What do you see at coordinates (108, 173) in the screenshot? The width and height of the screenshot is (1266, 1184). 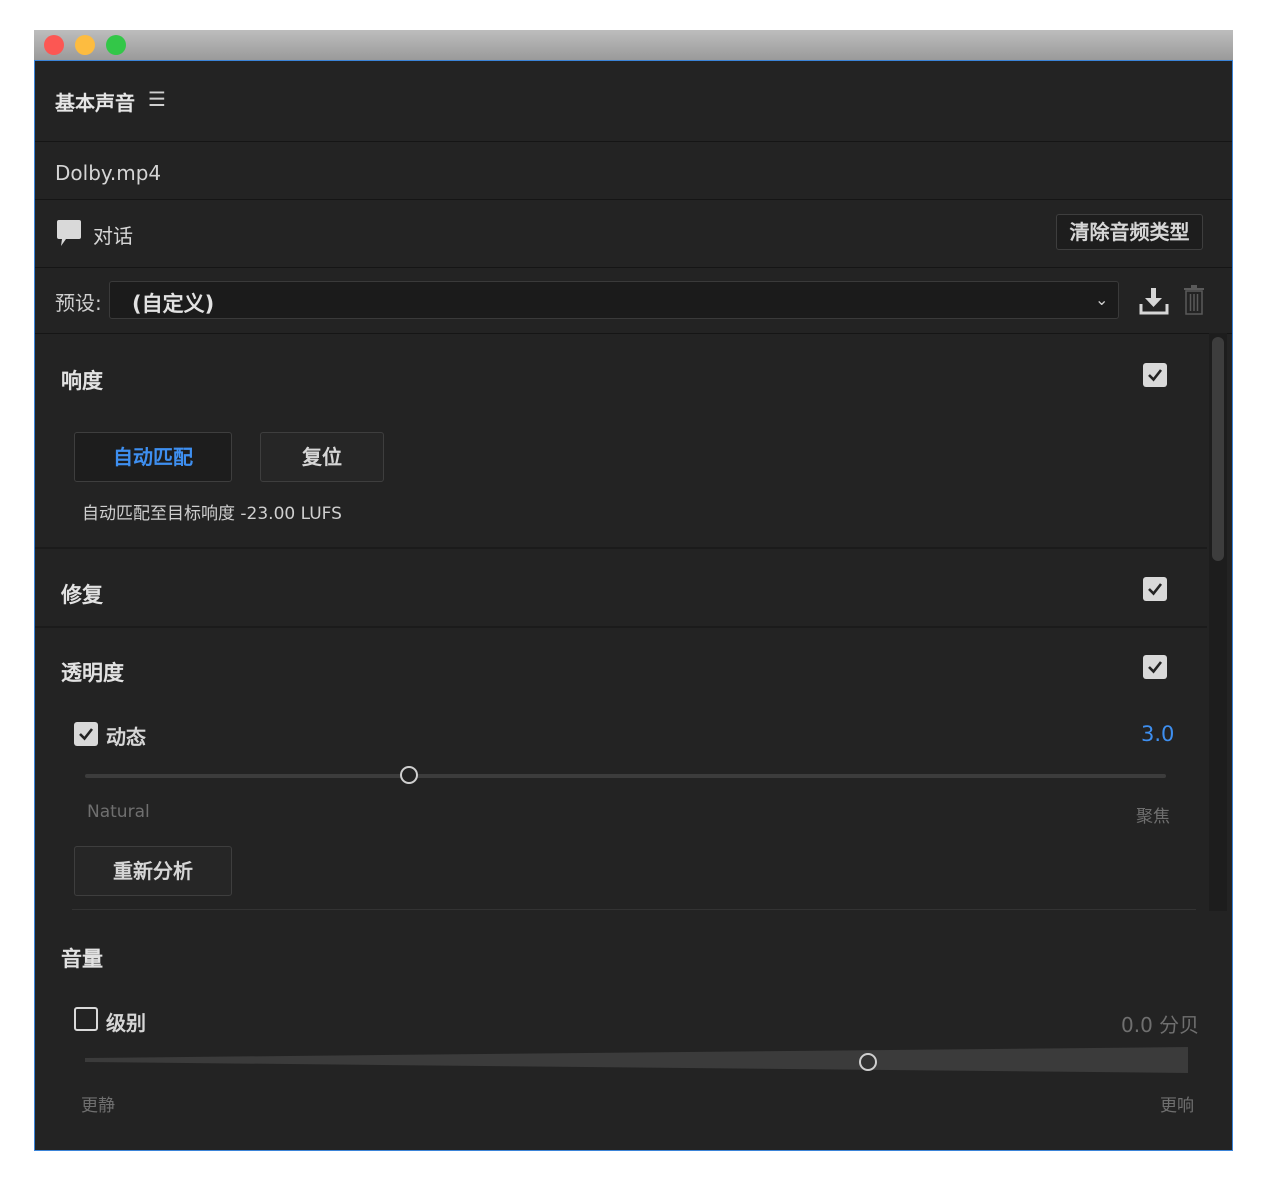 I see `file-name: Dolby.mp4` at bounding box center [108, 173].